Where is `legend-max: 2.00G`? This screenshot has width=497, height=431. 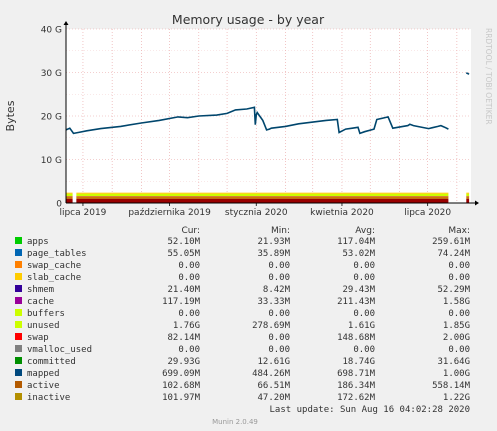
legend-max: 2.00G is located at coordinates (456, 338).